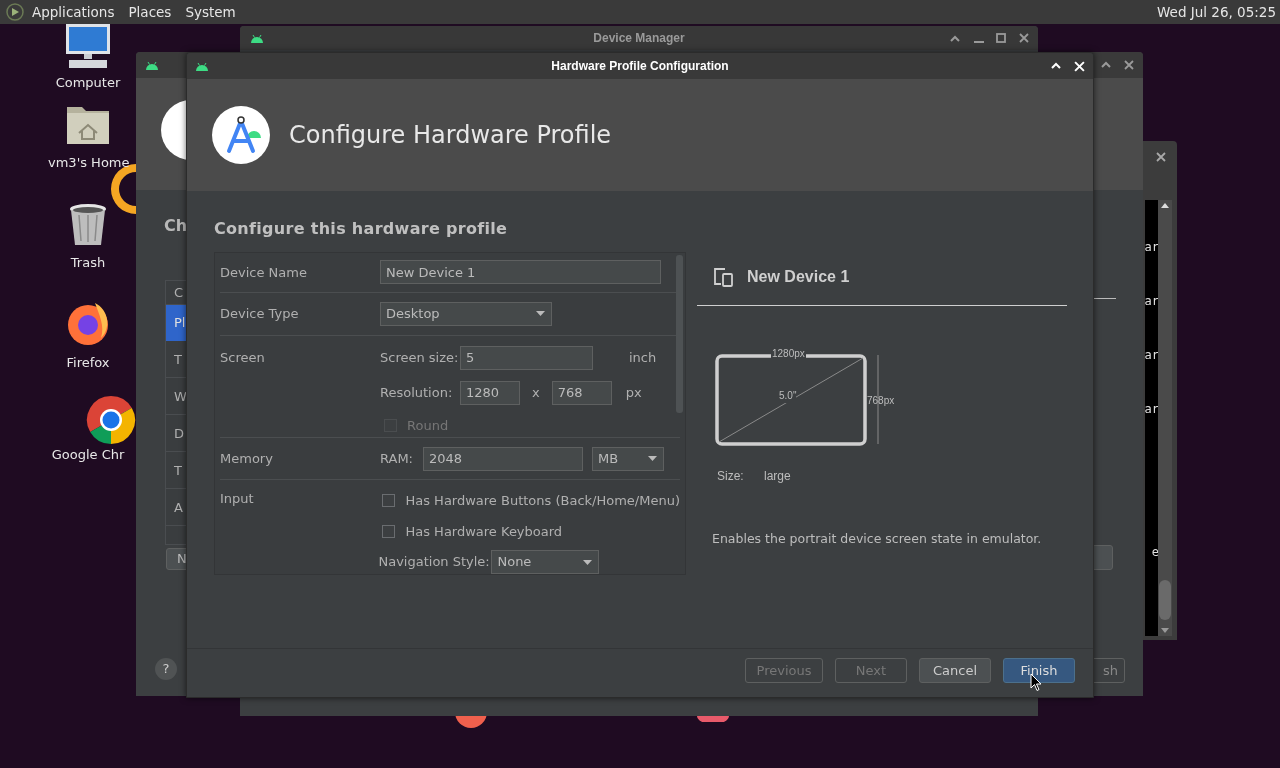 This screenshot has height=768, width=1280. Describe the element at coordinates (150, 12) in the screenshot. I see `panel-menu: Places` at that location.